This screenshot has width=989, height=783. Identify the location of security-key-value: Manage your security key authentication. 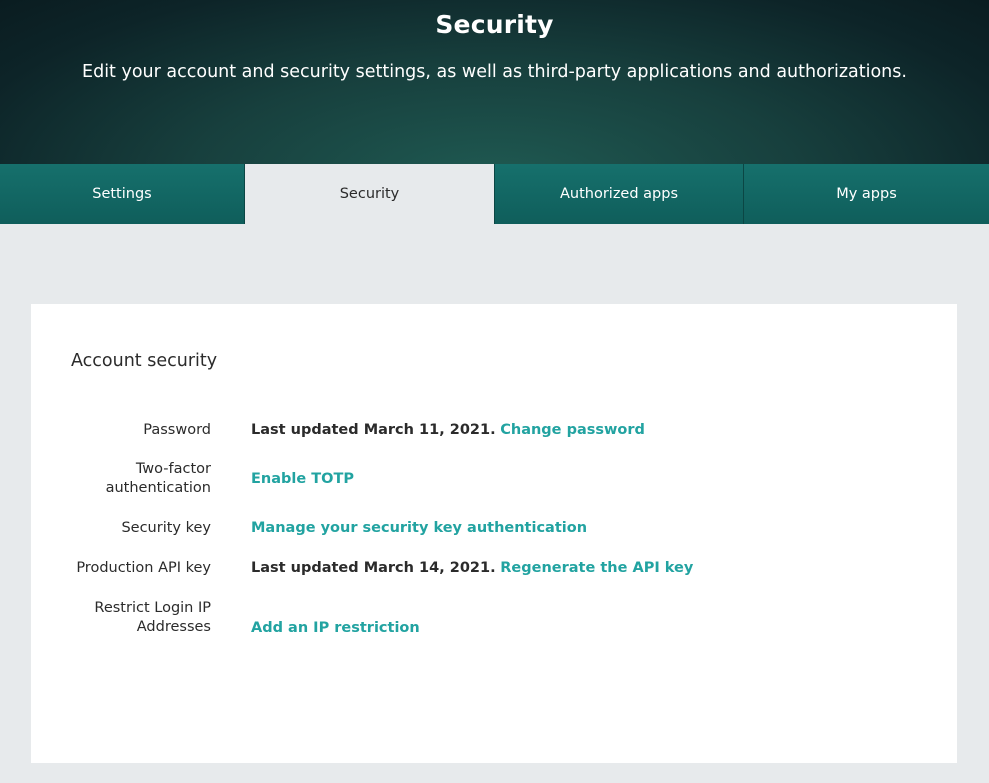
(419, 528).